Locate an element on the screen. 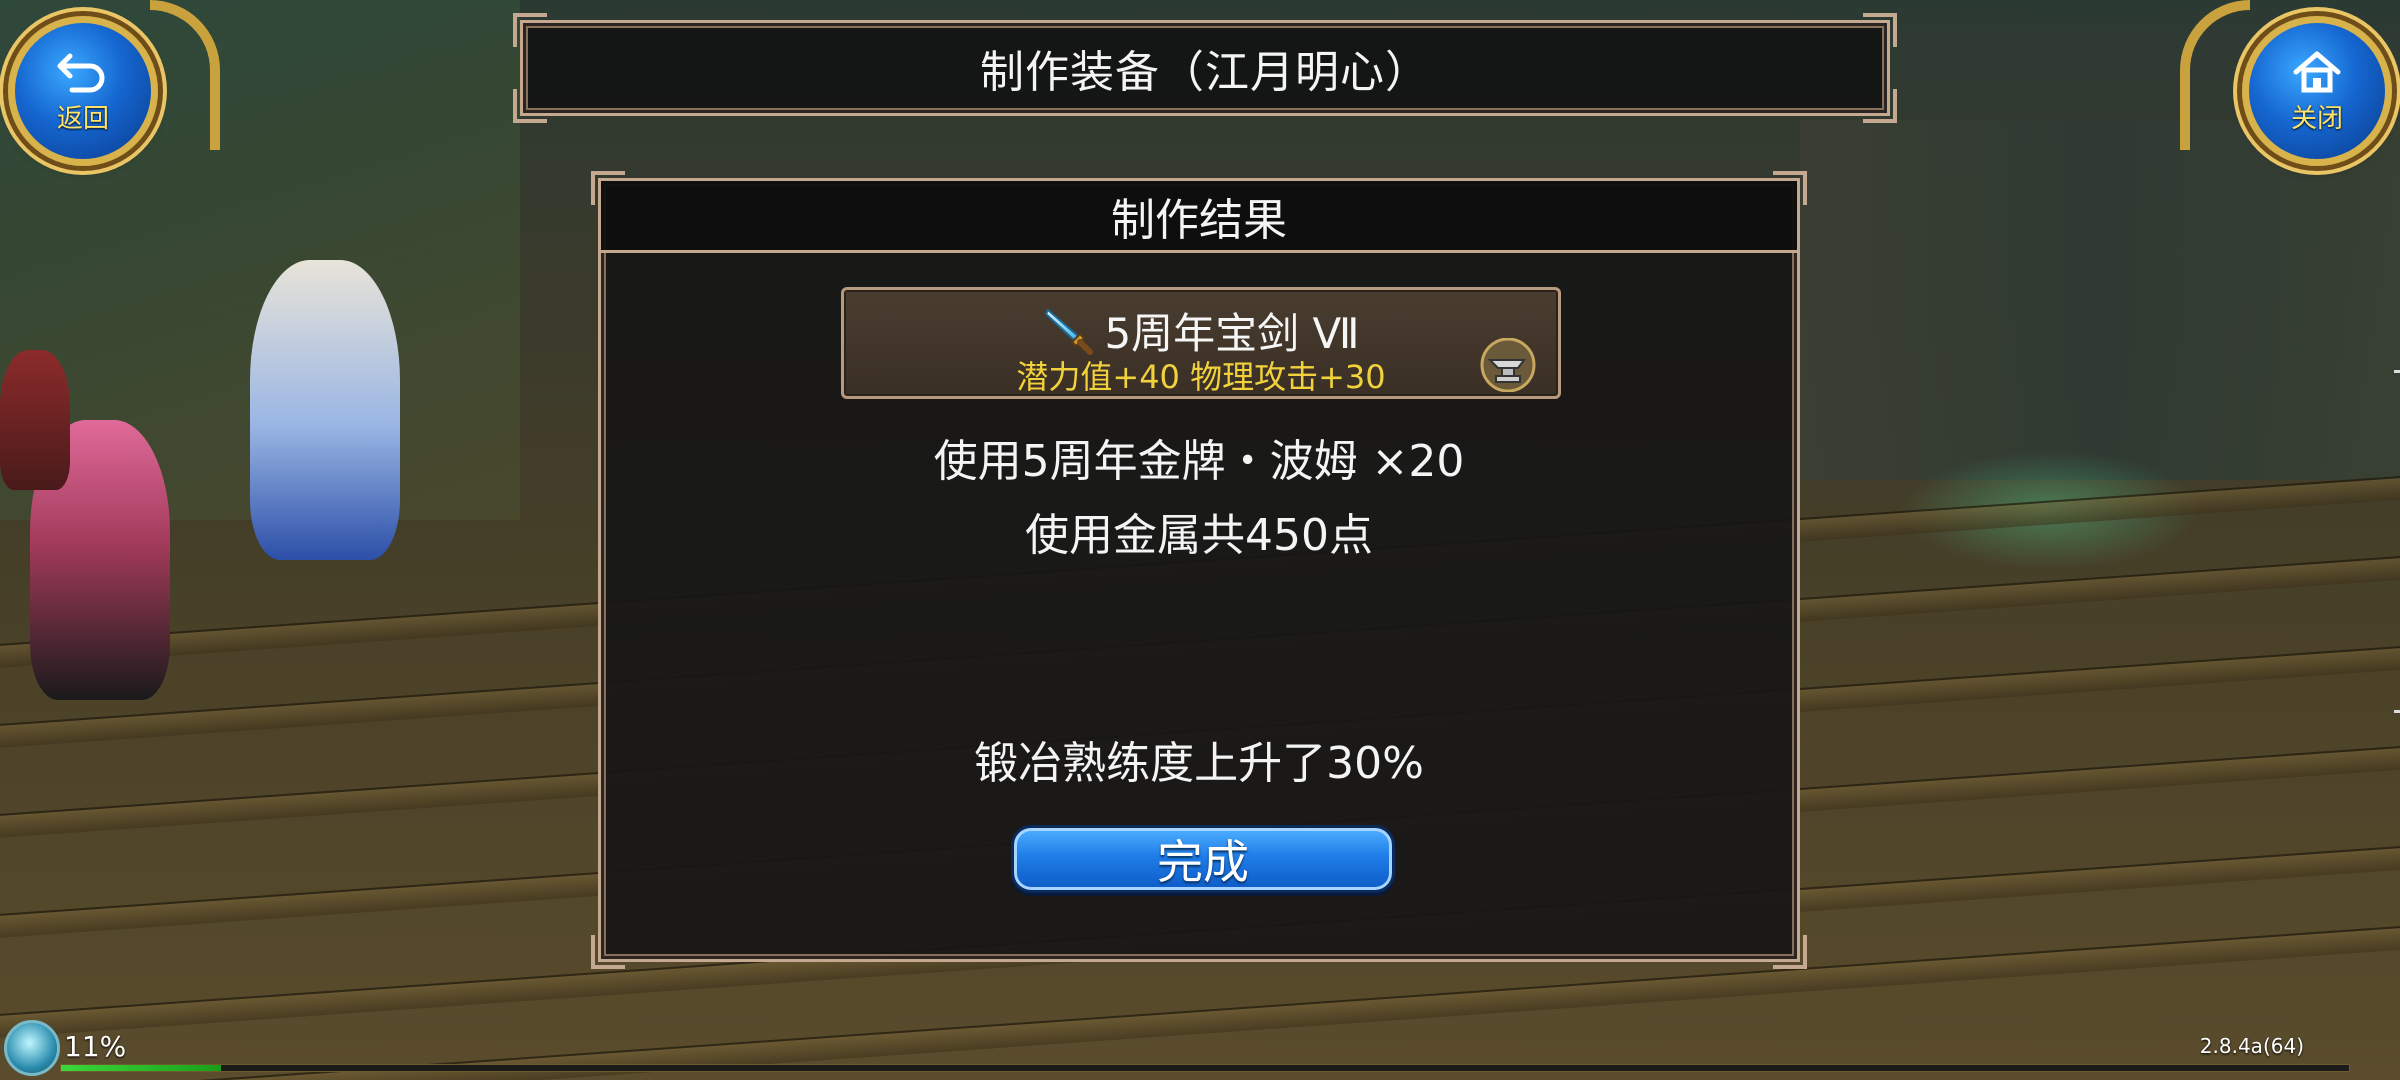  panel-titlebar: 制作结果 is located at coordinates (1199, 217).